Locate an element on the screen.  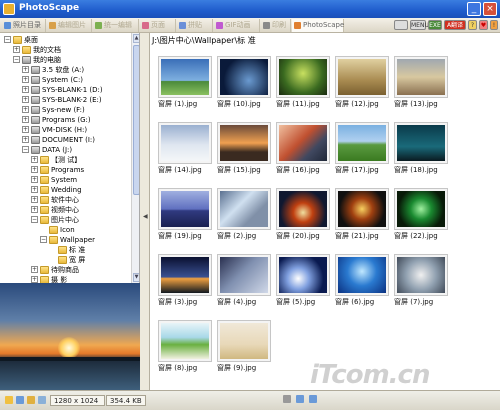
refresh-icon is located at coordinates (20, 400).